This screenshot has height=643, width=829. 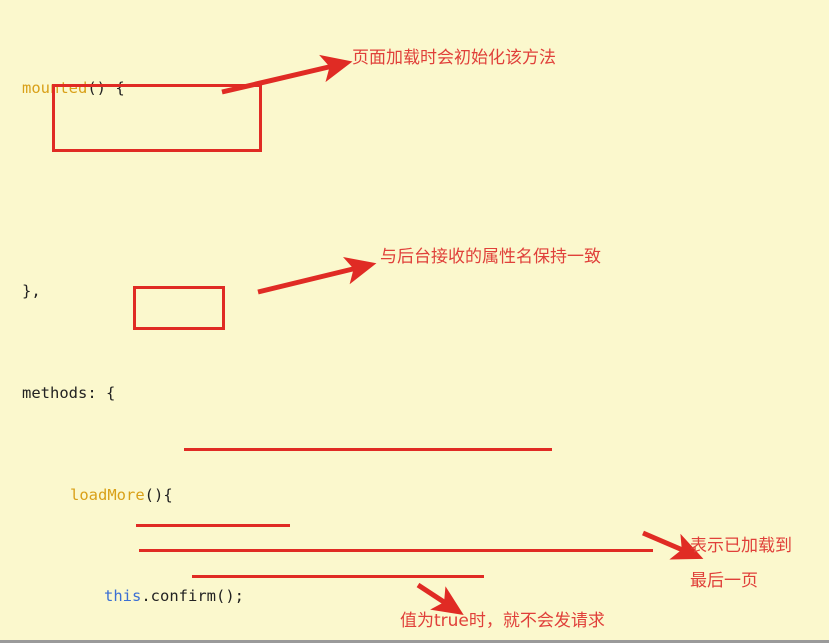 I want to click on code-line: },, so click(x=31, y=291).